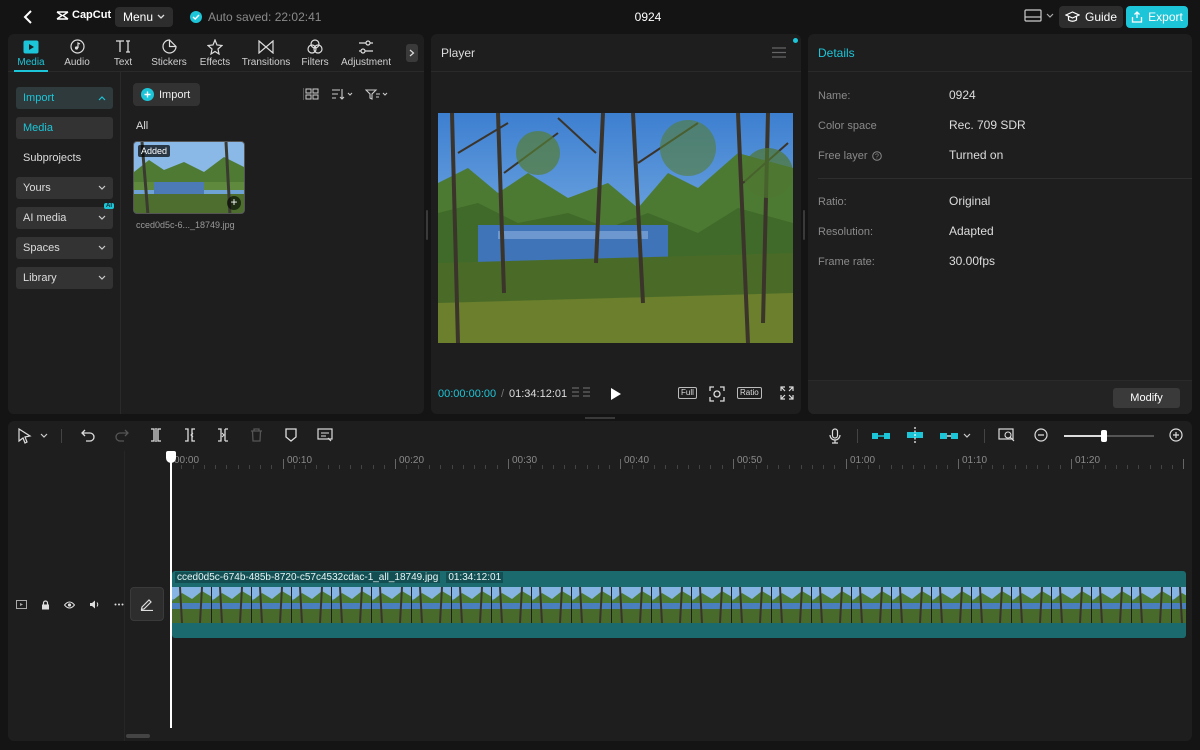  What do you see at coordinates (779, 52) in the screenshot?
I see `hamburger-menu-icon` at bounding box center [779, 52].